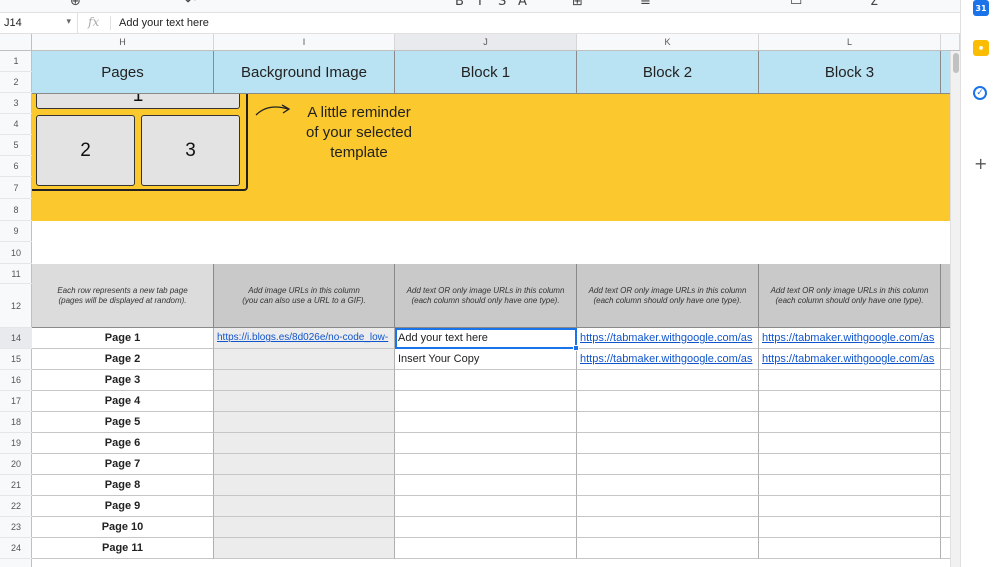  What do you see at coordinates (16, 274) in the screenshot?
I see `row-header-11: 11` at bounding box center [16, 274].